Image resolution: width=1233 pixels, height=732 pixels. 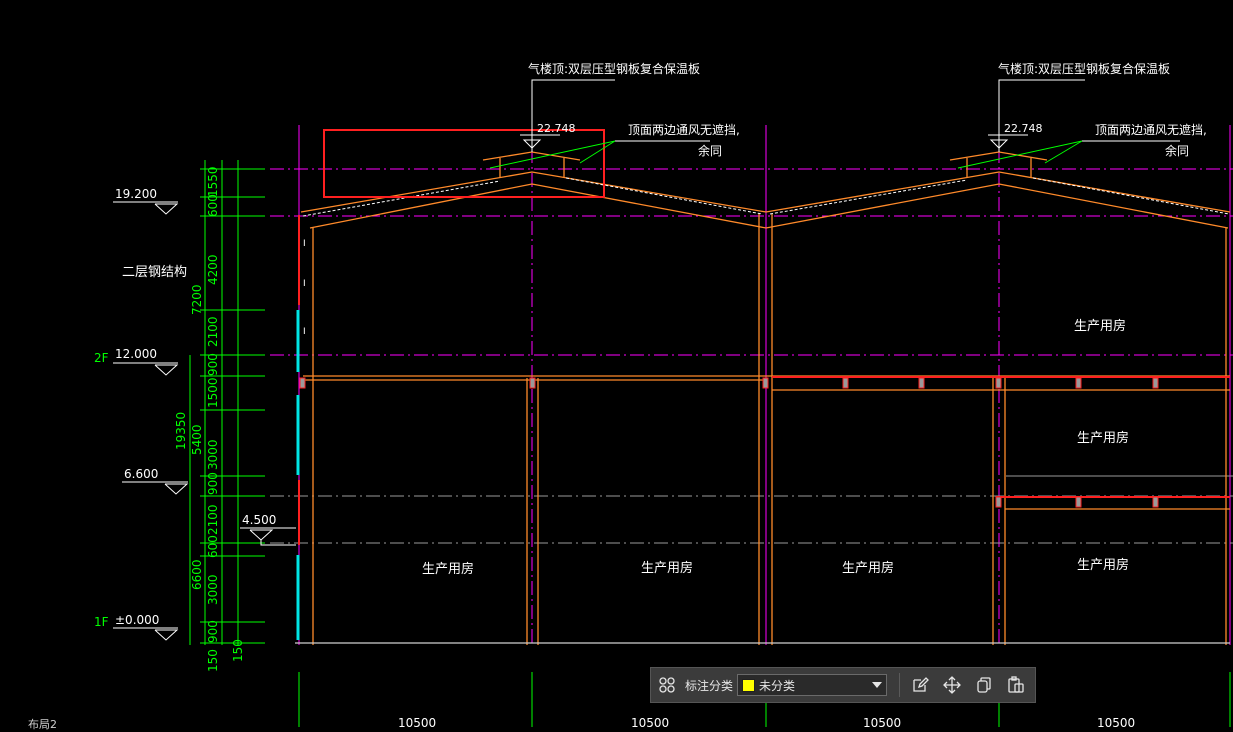 I want to click on move-icon, so click(x=952, y=685).